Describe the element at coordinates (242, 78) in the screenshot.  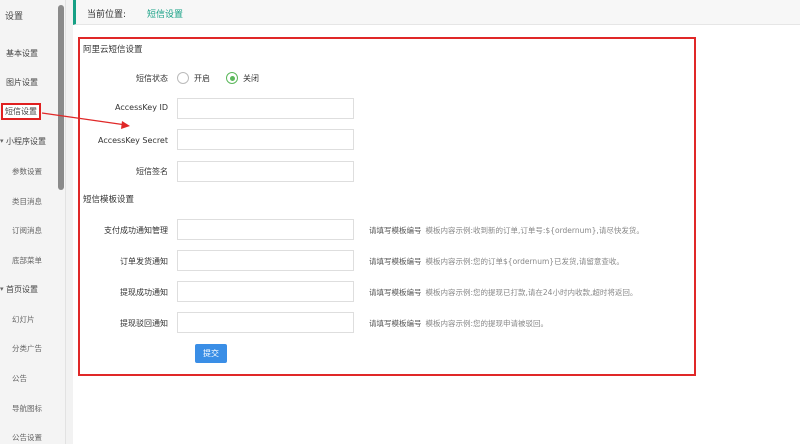
I see `radio-disable: 关闭` at that location.